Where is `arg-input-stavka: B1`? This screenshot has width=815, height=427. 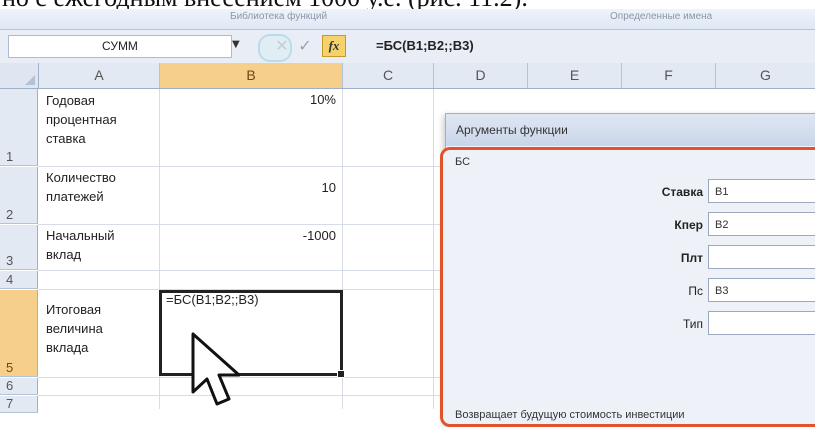 arg-input-stavka: B1 is located at coordinates (761, 191).